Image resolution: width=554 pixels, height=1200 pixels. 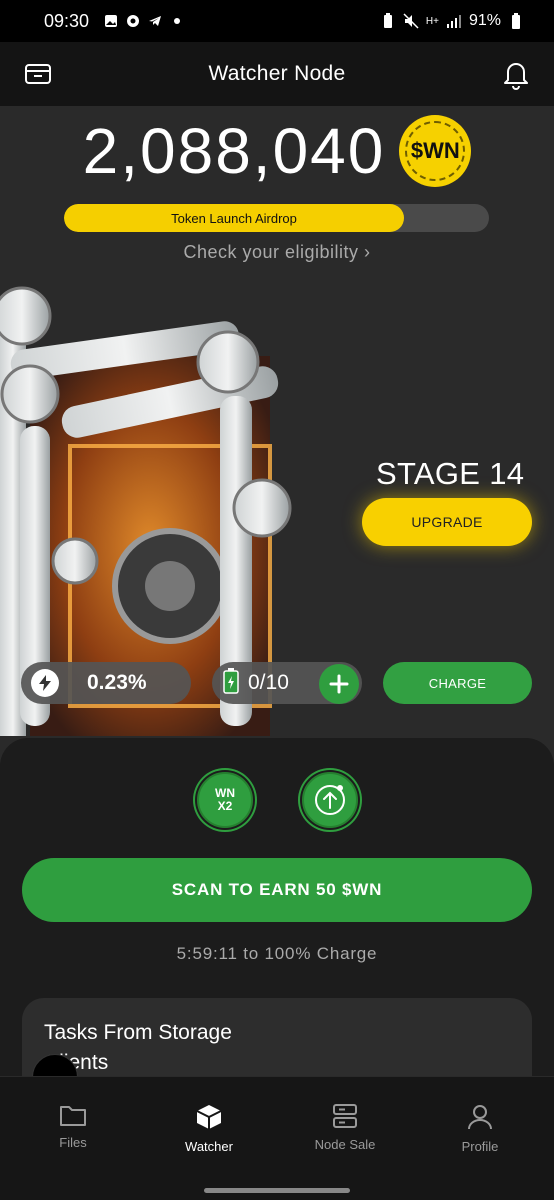 What do you see at coordinates (388, 21) in the screenshot?
I see `battery-saver-icon` at bounding box center [388, 21].